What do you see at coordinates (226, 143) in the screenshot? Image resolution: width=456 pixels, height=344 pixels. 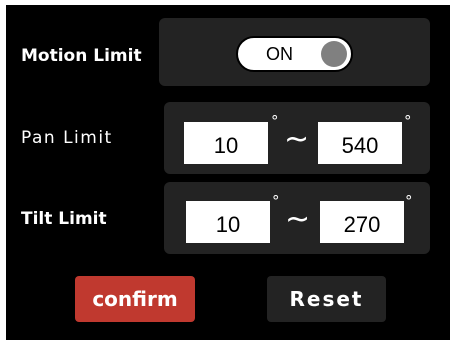 I see `pan-min-input` at bounding box center [226, 143].